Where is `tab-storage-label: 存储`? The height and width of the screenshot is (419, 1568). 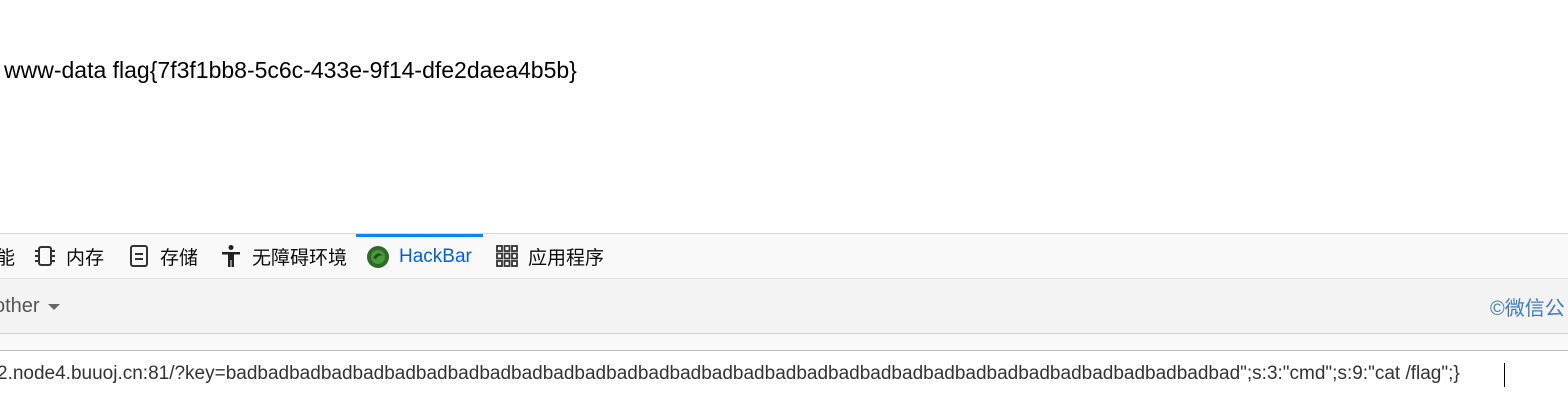
tab-storage-label: 存储 is located at coordinates (179, 258).